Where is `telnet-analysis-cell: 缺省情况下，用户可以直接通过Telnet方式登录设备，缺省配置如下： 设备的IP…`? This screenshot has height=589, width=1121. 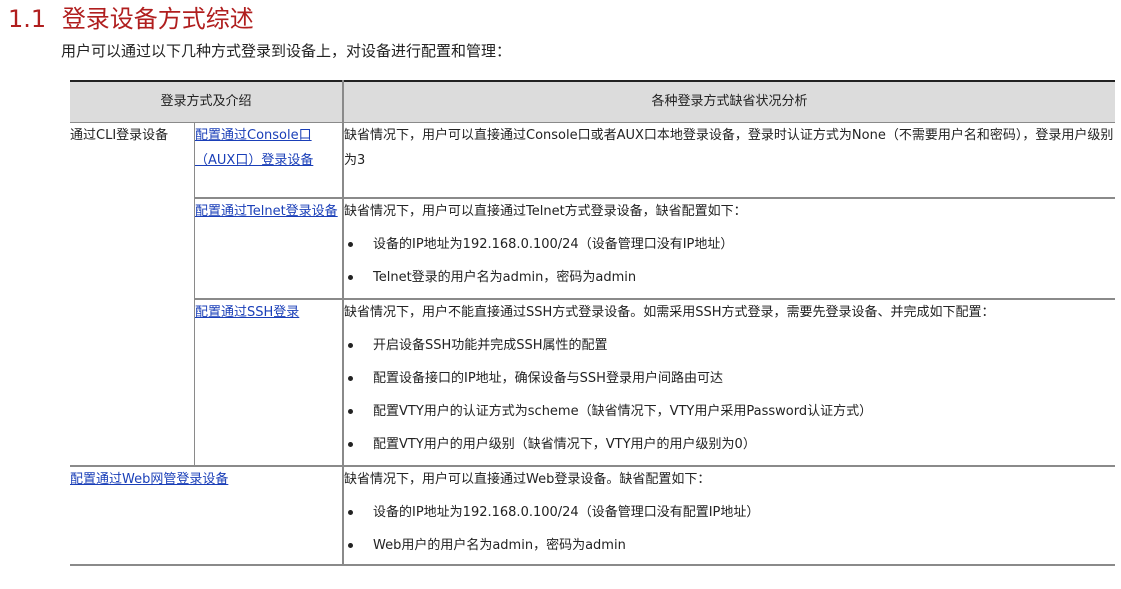 telnet-analysis-cell: 缺省情况下，用户可以直接通过Telnet方式登录设备，缺省配置如下： 设备的IP… is located at coordinates (729, 249).